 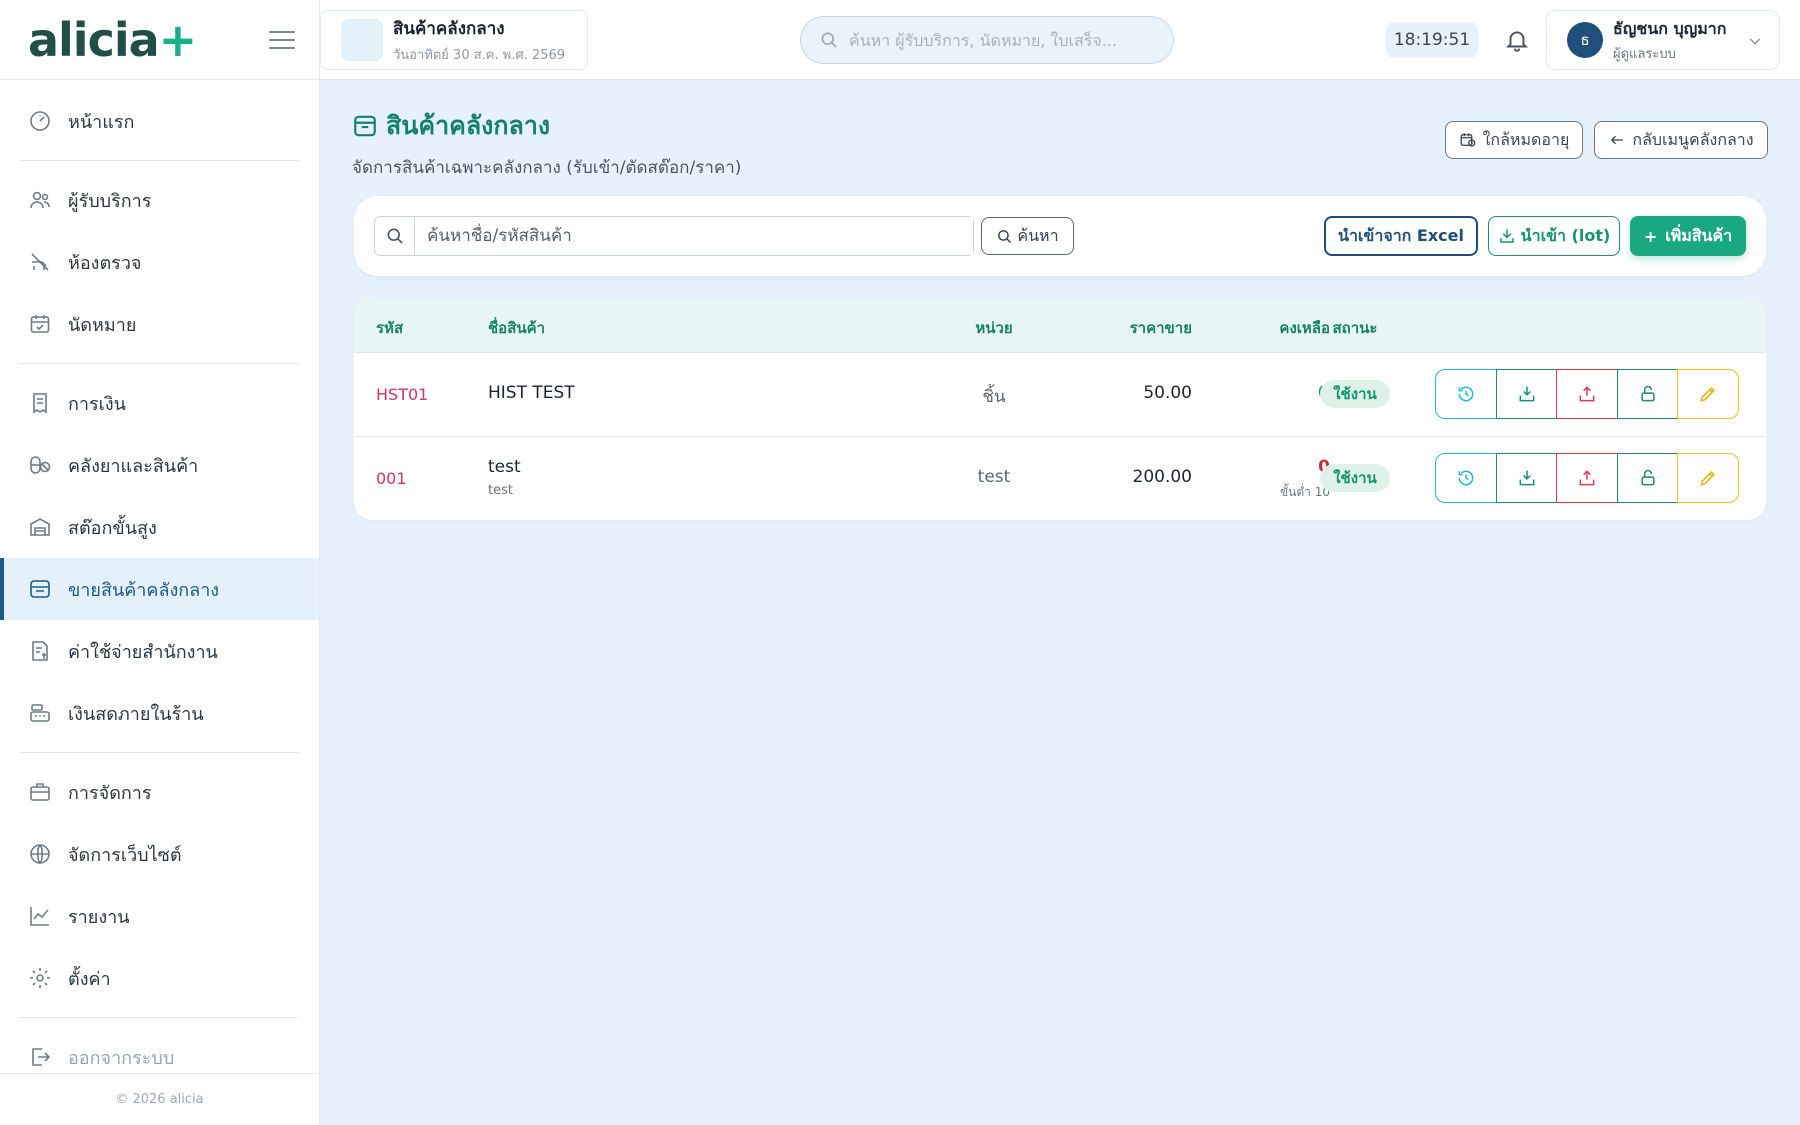 What do you see at coordinates (40, 527) in the screenshot?
I see `warehouse-icon` at bounding box center [40, 527].